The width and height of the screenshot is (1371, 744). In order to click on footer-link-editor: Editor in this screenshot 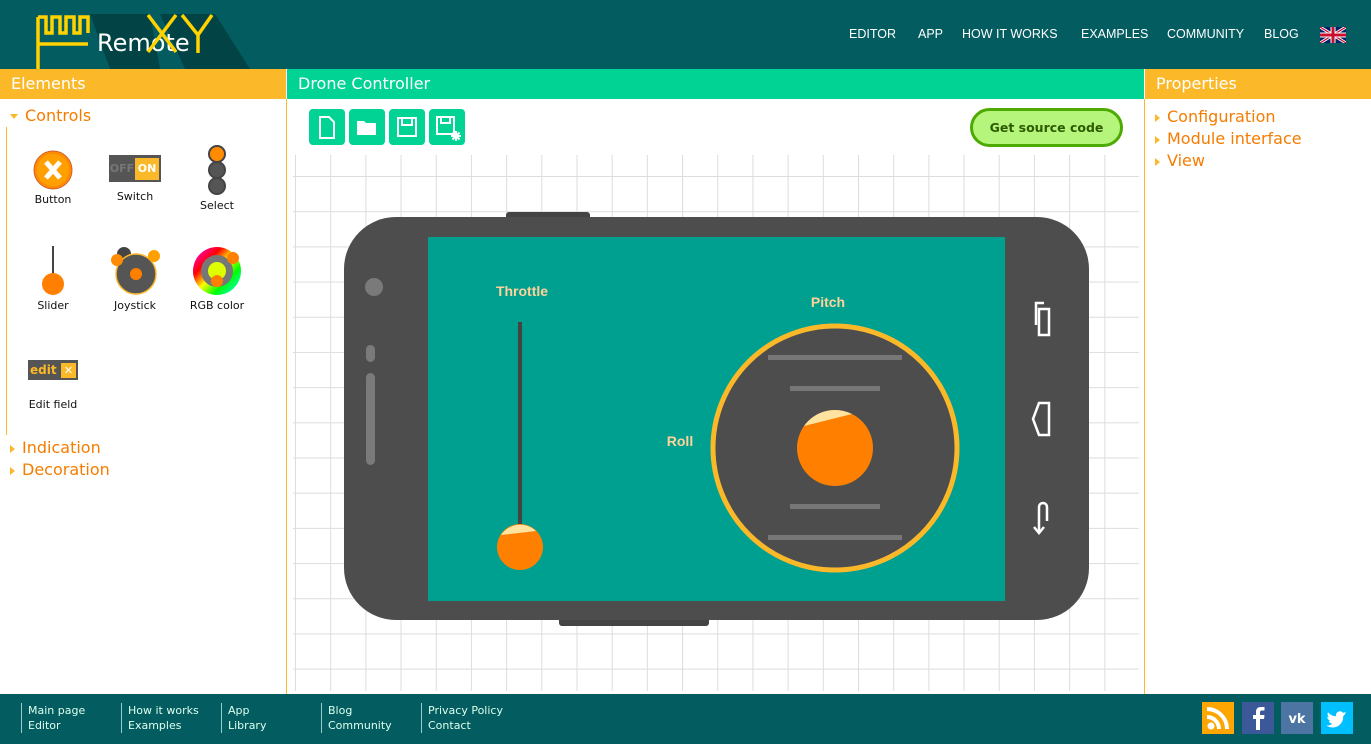, I will do `click(56, 725)`.